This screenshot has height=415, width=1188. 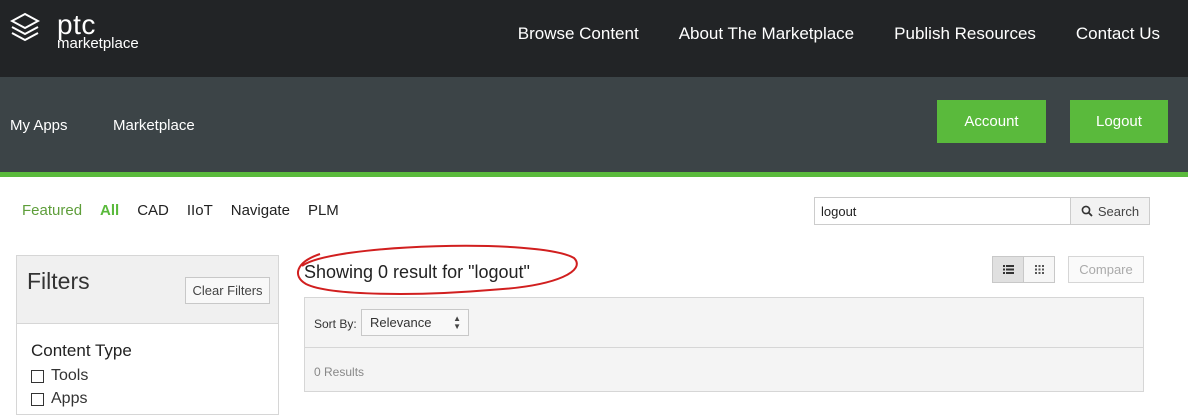 What do you see at coordinates (724, 323) in the screenshot?
I see `sort-row: Sort By: Relevance ▲ ▼` at bounding box center [724, 323].